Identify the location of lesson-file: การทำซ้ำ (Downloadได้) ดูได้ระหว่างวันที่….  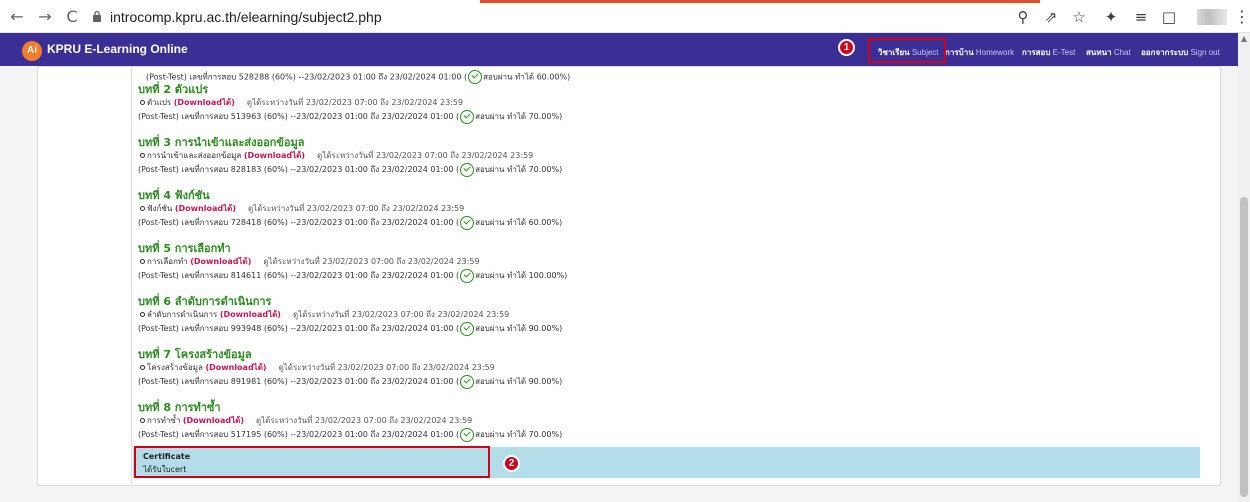
(350, 421).